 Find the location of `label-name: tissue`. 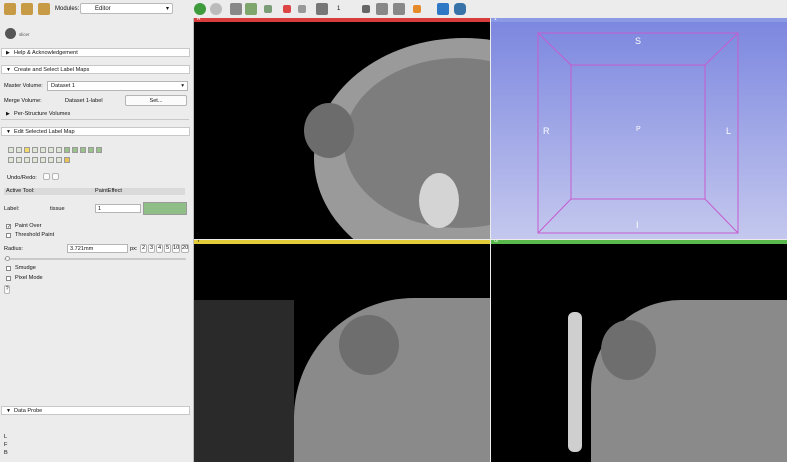

label-name: tissue is located at coordinates (57, 209).